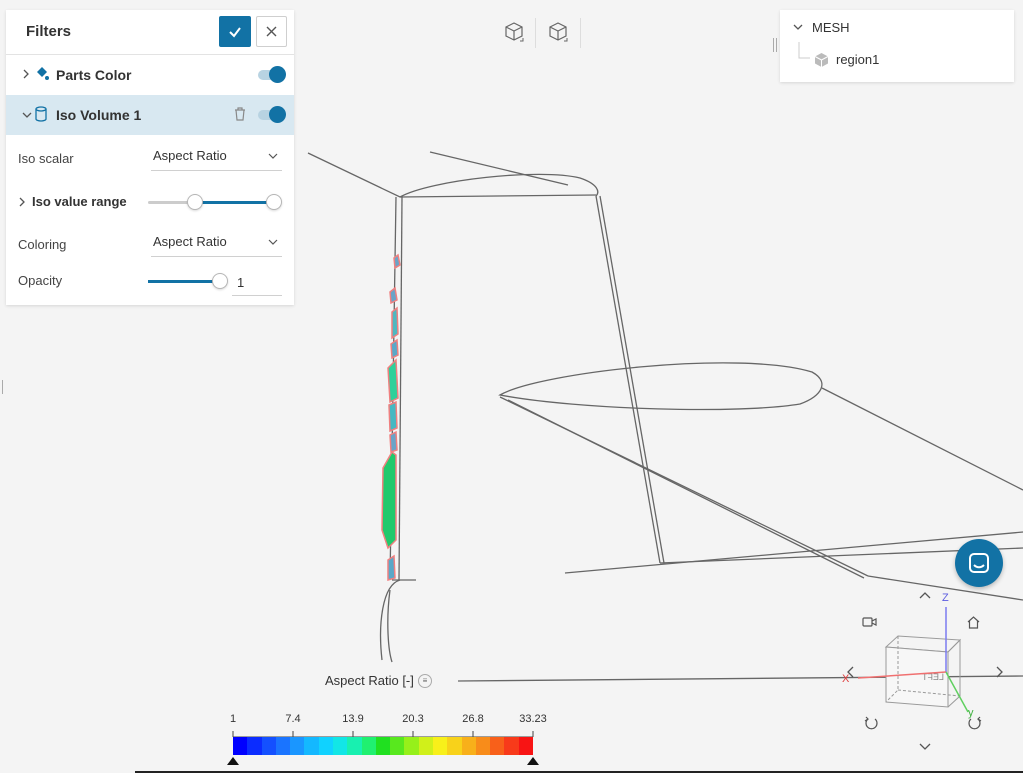  Describe the element at coordinates (804, 50) in the screenshot. I see `tree-connector` at that location.